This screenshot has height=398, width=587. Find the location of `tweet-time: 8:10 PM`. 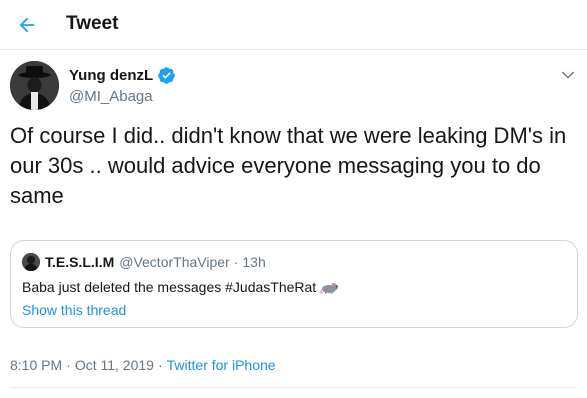

tweet-time: 8:10 PM is located at coordinates (36, 365).